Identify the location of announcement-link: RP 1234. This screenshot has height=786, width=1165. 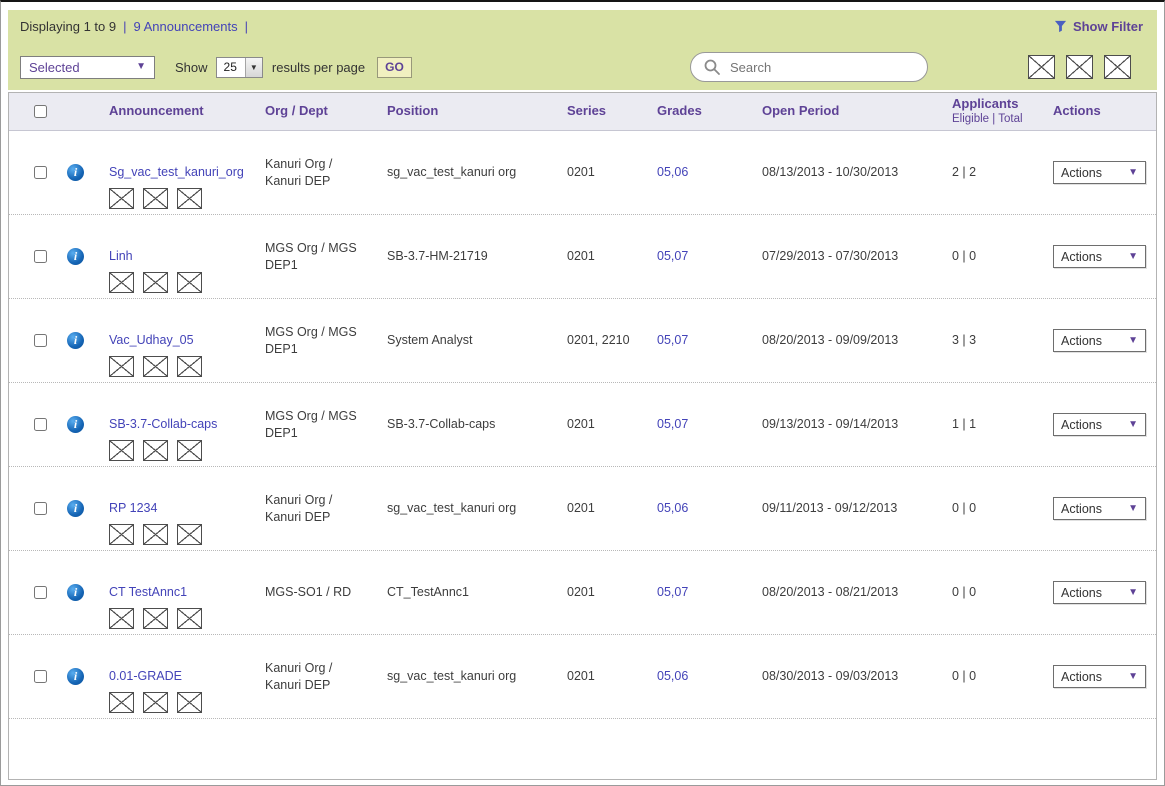
(180, 508).